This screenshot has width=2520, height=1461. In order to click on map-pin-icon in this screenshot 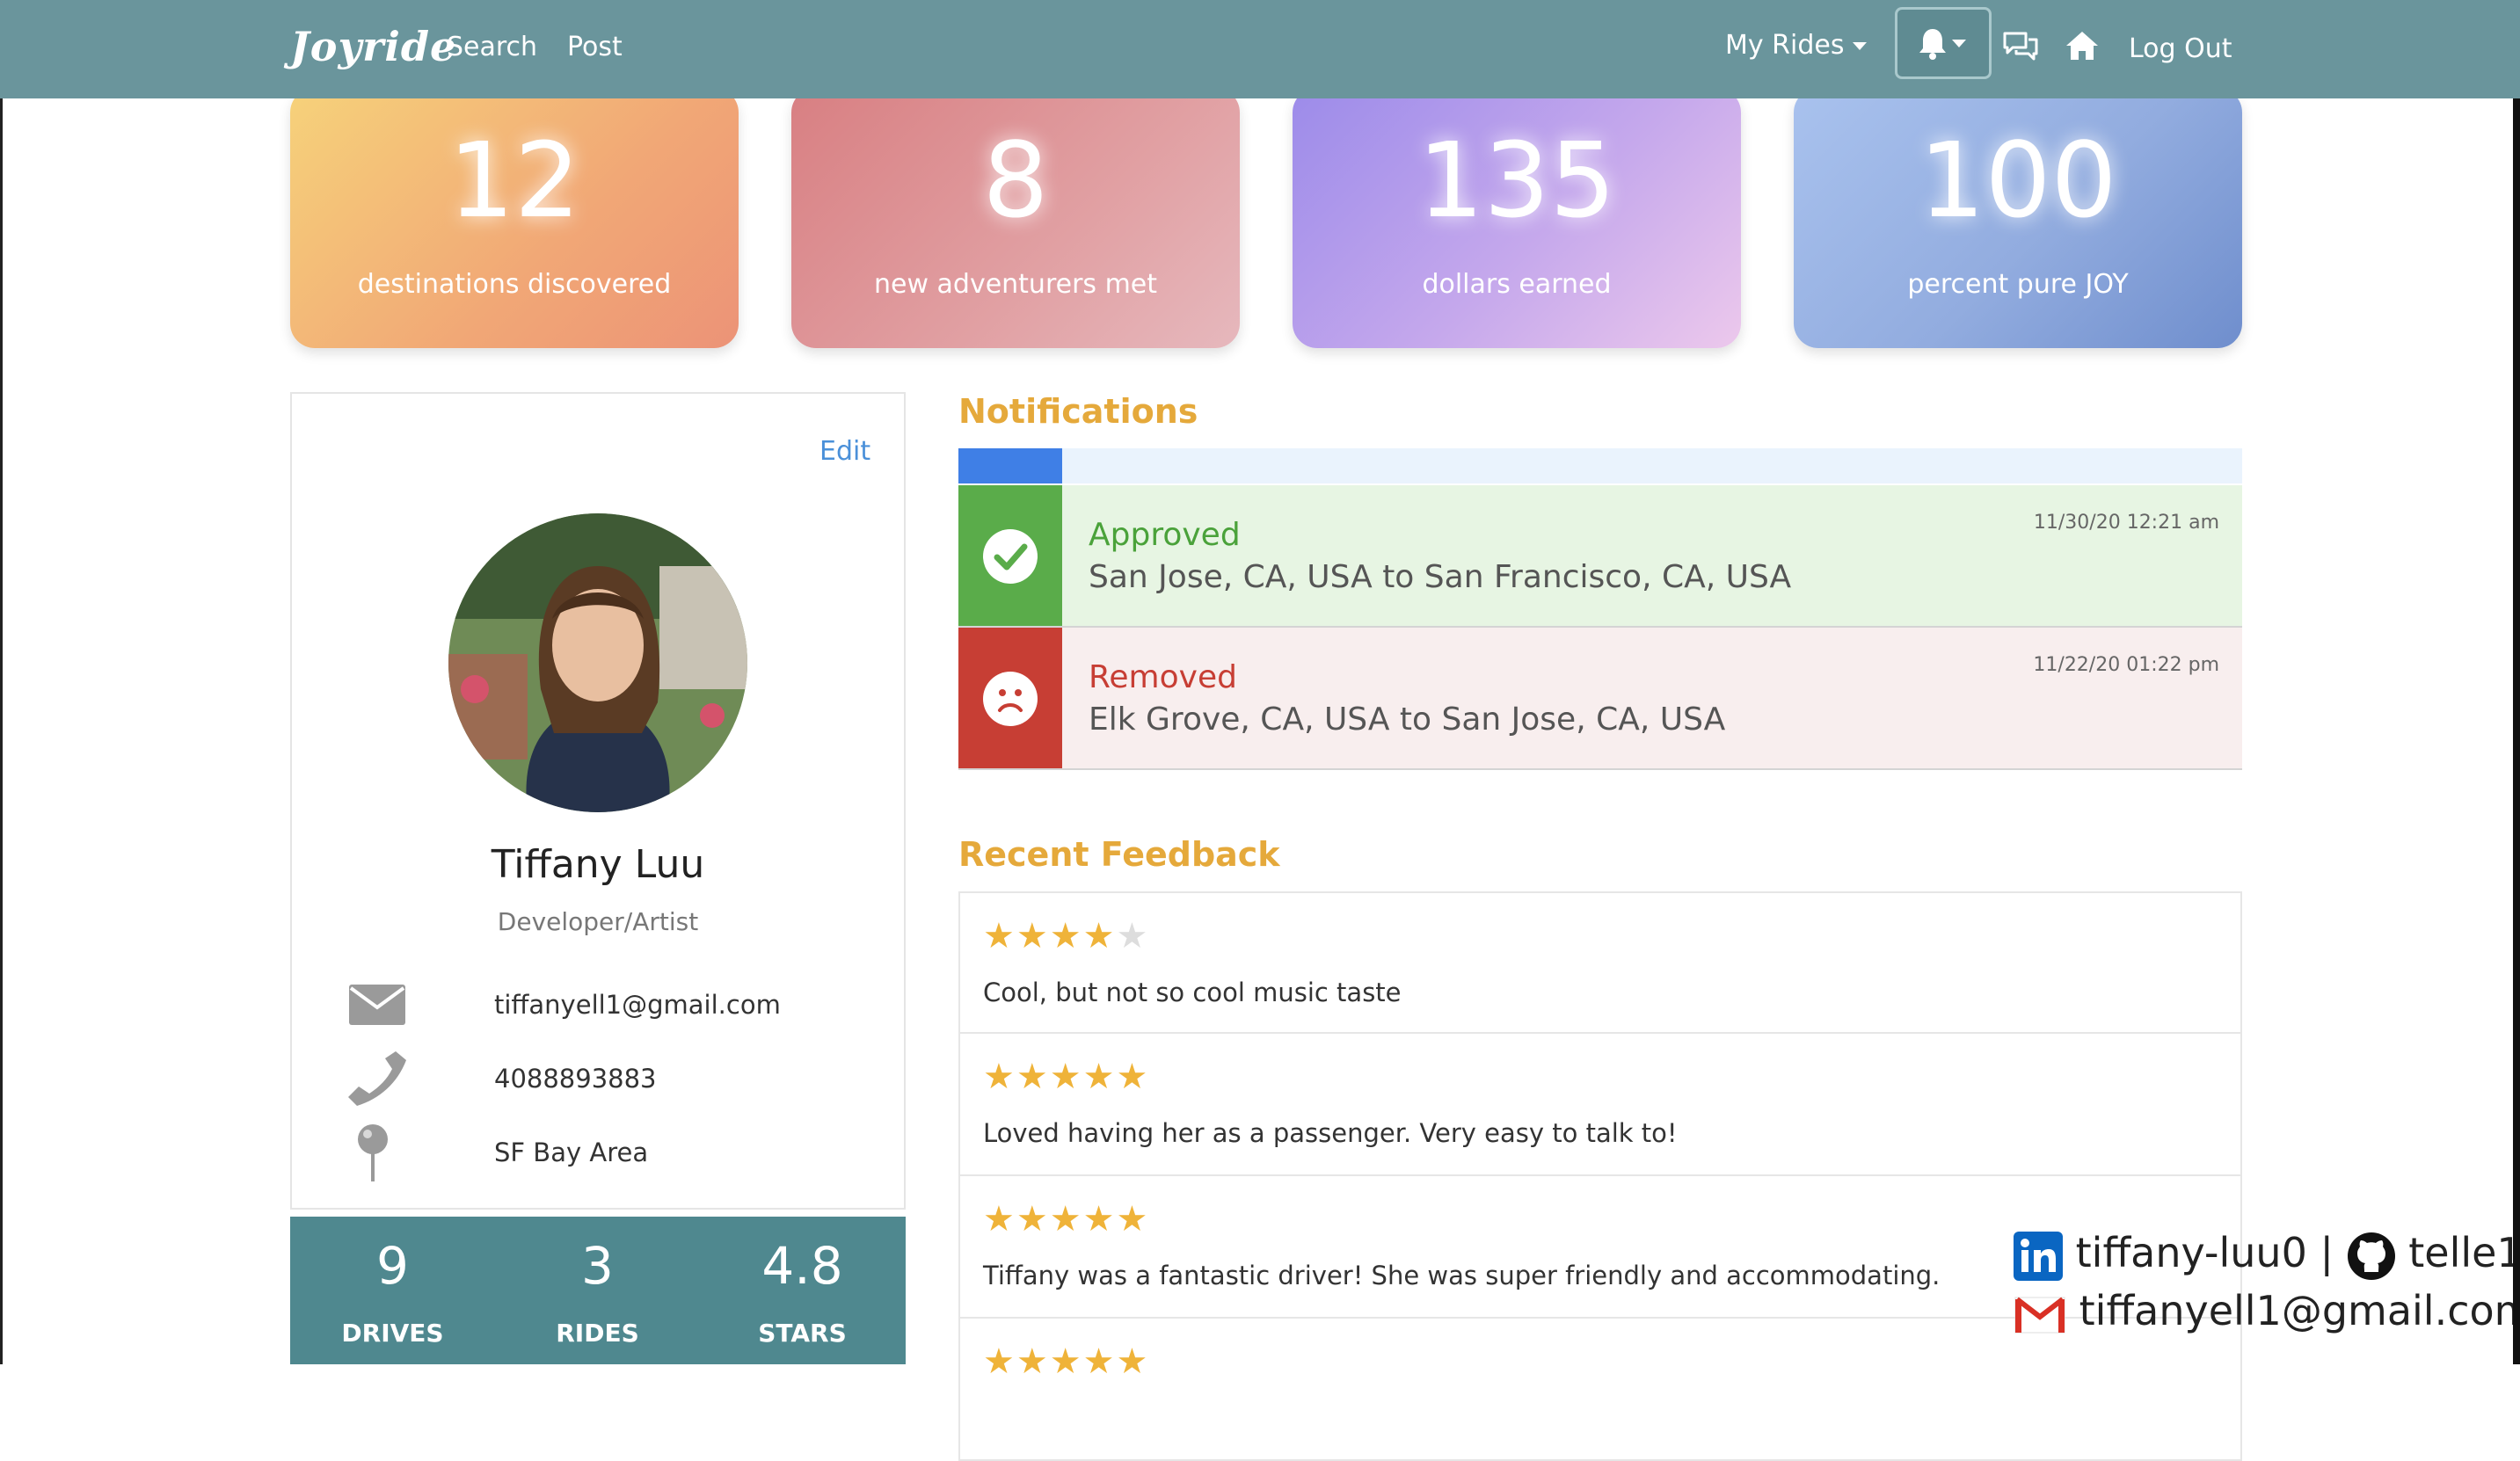, I will do `click(373, 1152)`.